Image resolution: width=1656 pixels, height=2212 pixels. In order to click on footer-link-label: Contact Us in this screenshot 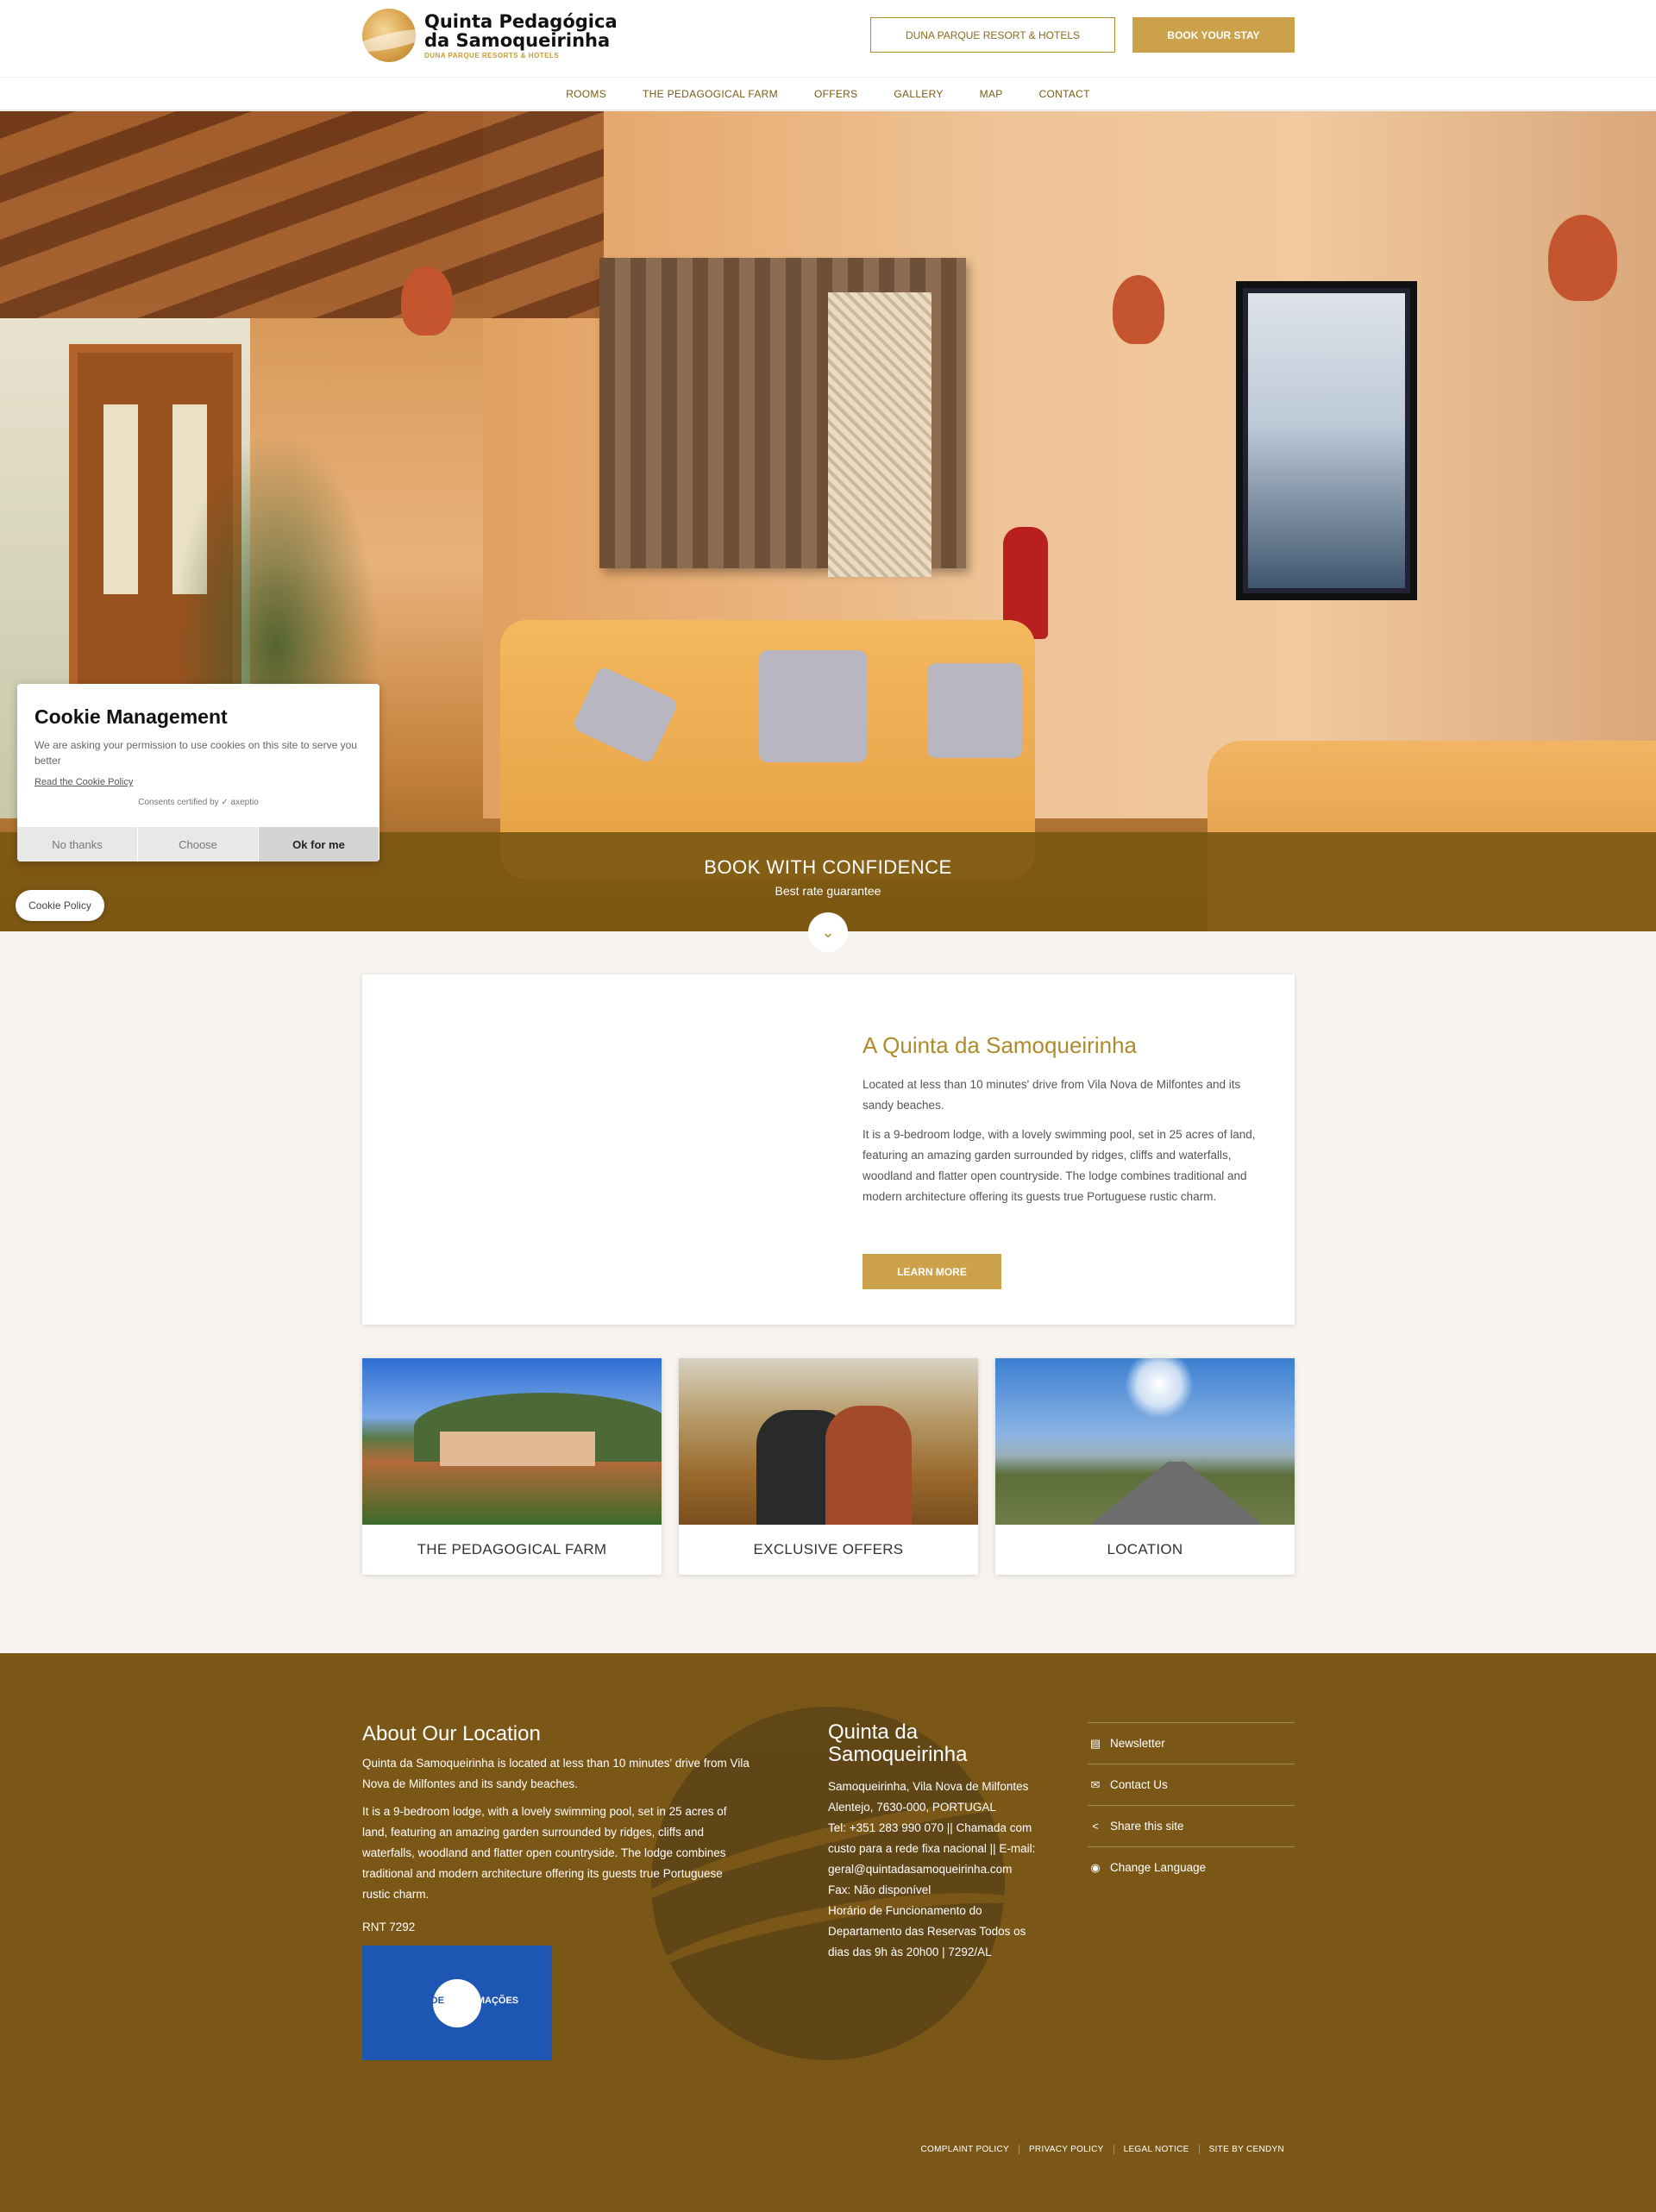, I will do `click(1139, 1784)`.